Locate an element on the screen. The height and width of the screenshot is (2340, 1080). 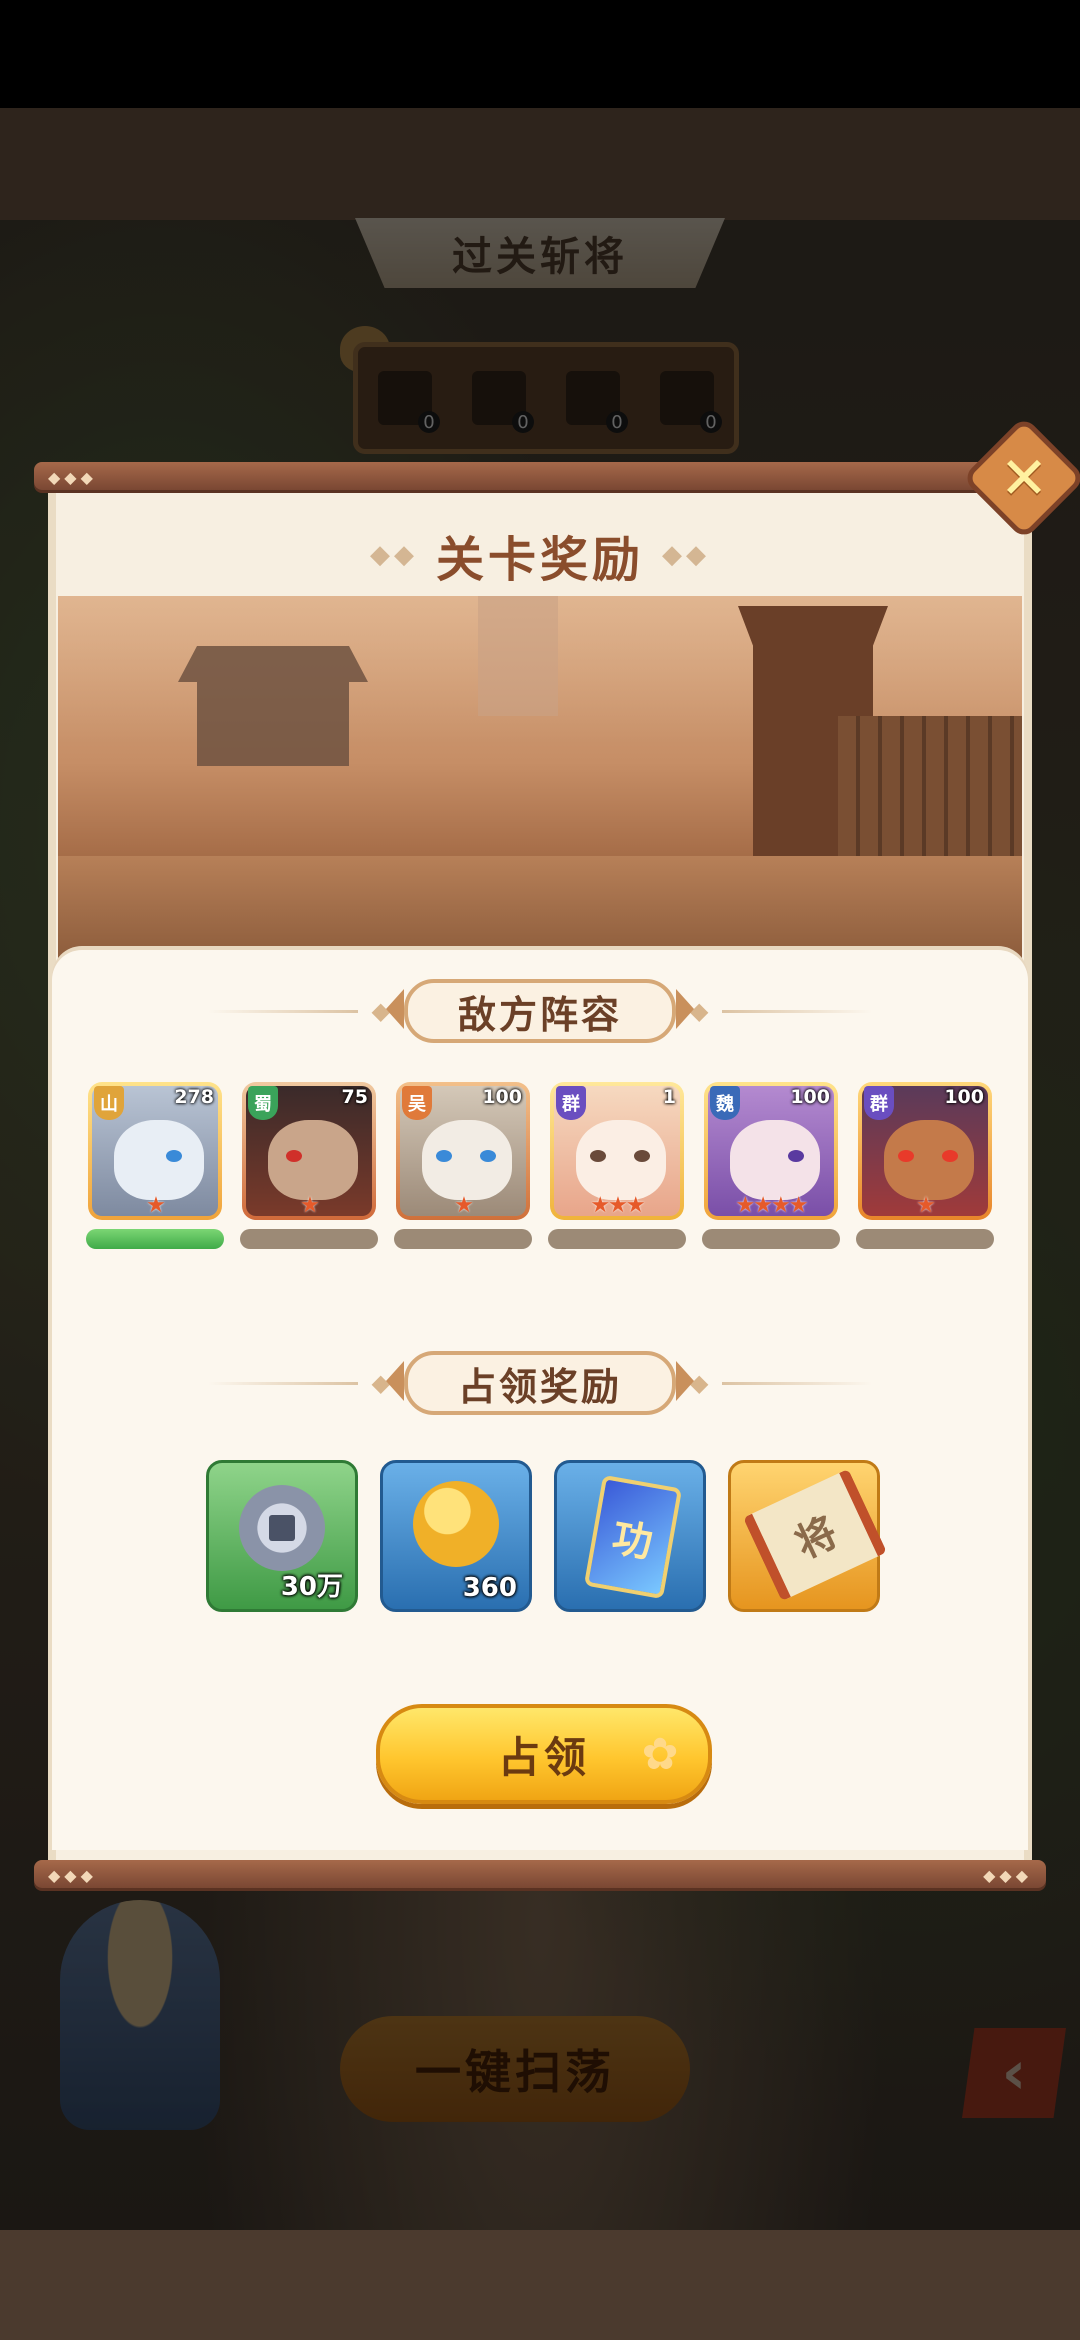
hero-level: 278 is located at coordinates (194, 1097).